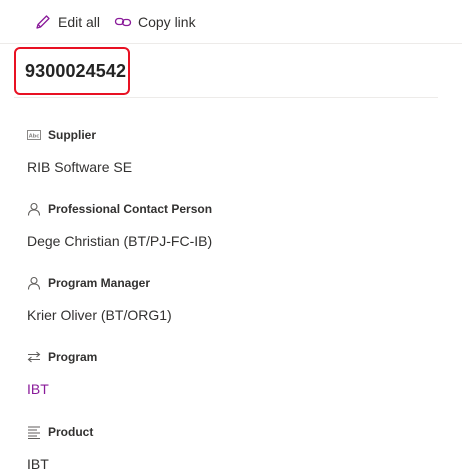 Image resolution: width=462 pixels, height=474 pixels. I want to click on field-value-program-manager: Krier Oliver (BT/ORG1), so click(237, 315).